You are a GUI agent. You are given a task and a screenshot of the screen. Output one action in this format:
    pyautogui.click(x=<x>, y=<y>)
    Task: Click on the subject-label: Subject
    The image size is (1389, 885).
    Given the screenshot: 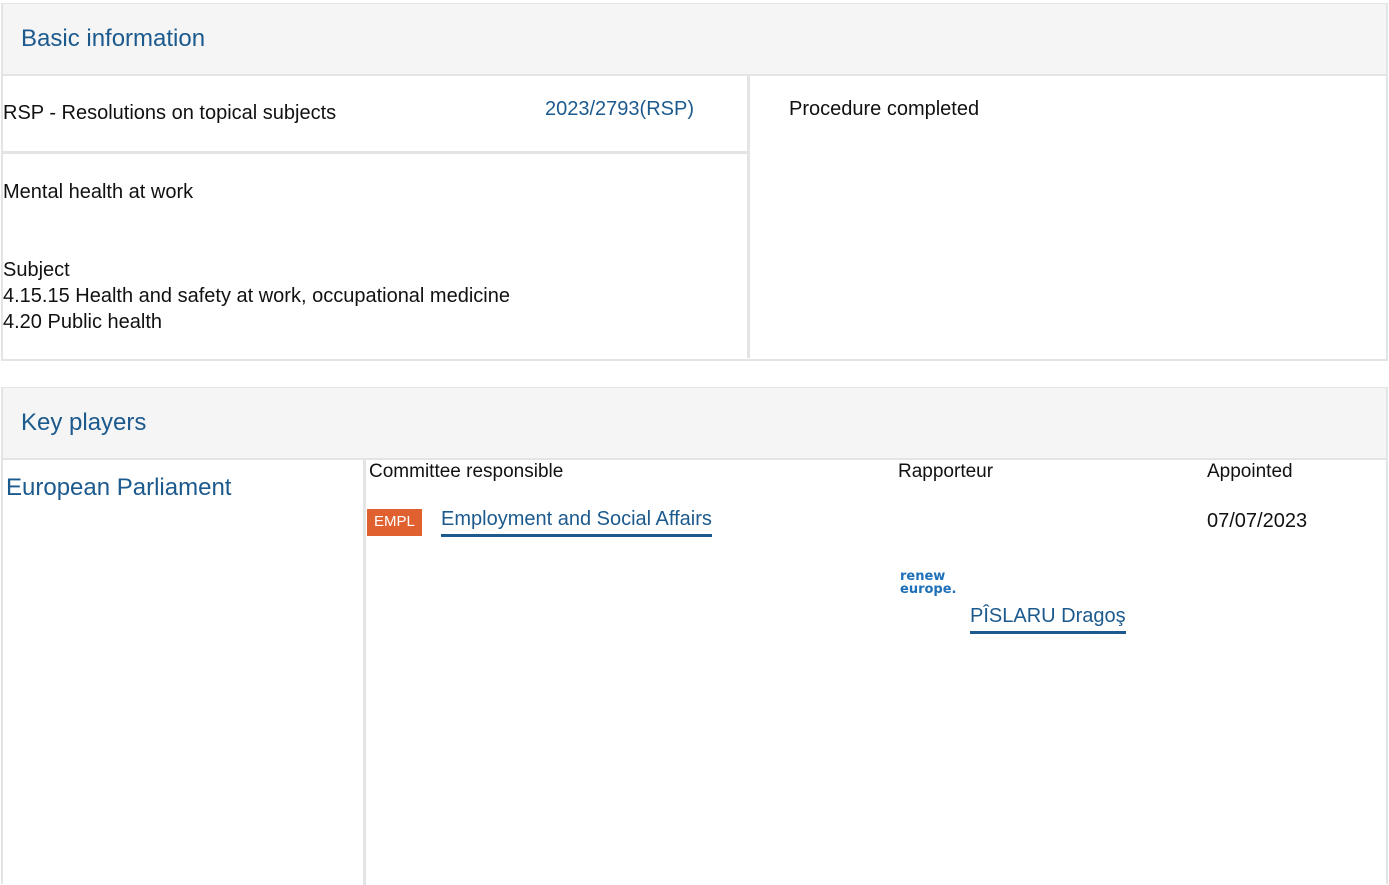 What is the action you would take?
    pyautogui.click(x=36, y=270)
    